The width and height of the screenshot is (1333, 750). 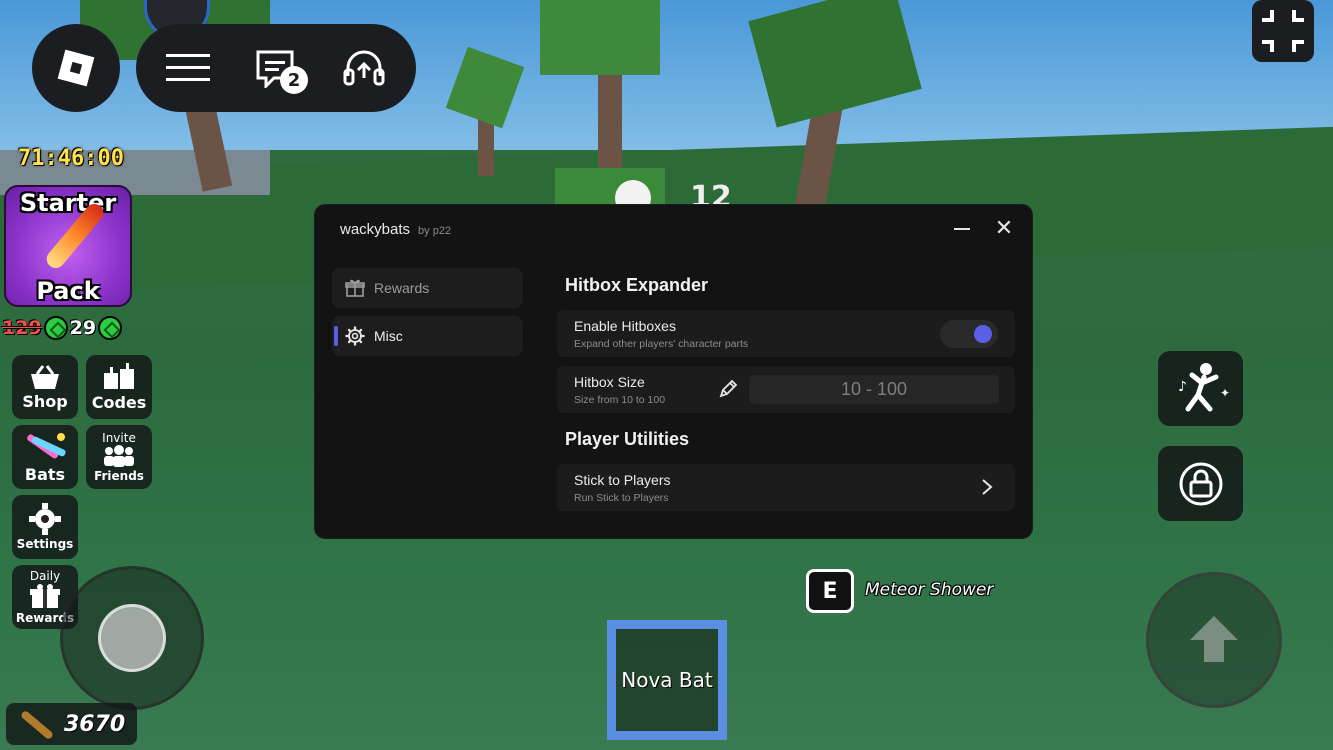 I want to click on basket-icon, so click(x=45, y=376).